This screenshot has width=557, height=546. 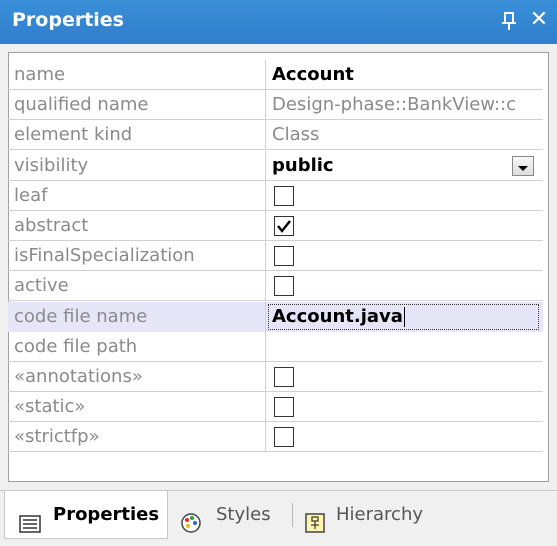 What do you see at coordinates (292, 515) in the screenshot?
I see `tab-separator` at bounding box center [292, 515].